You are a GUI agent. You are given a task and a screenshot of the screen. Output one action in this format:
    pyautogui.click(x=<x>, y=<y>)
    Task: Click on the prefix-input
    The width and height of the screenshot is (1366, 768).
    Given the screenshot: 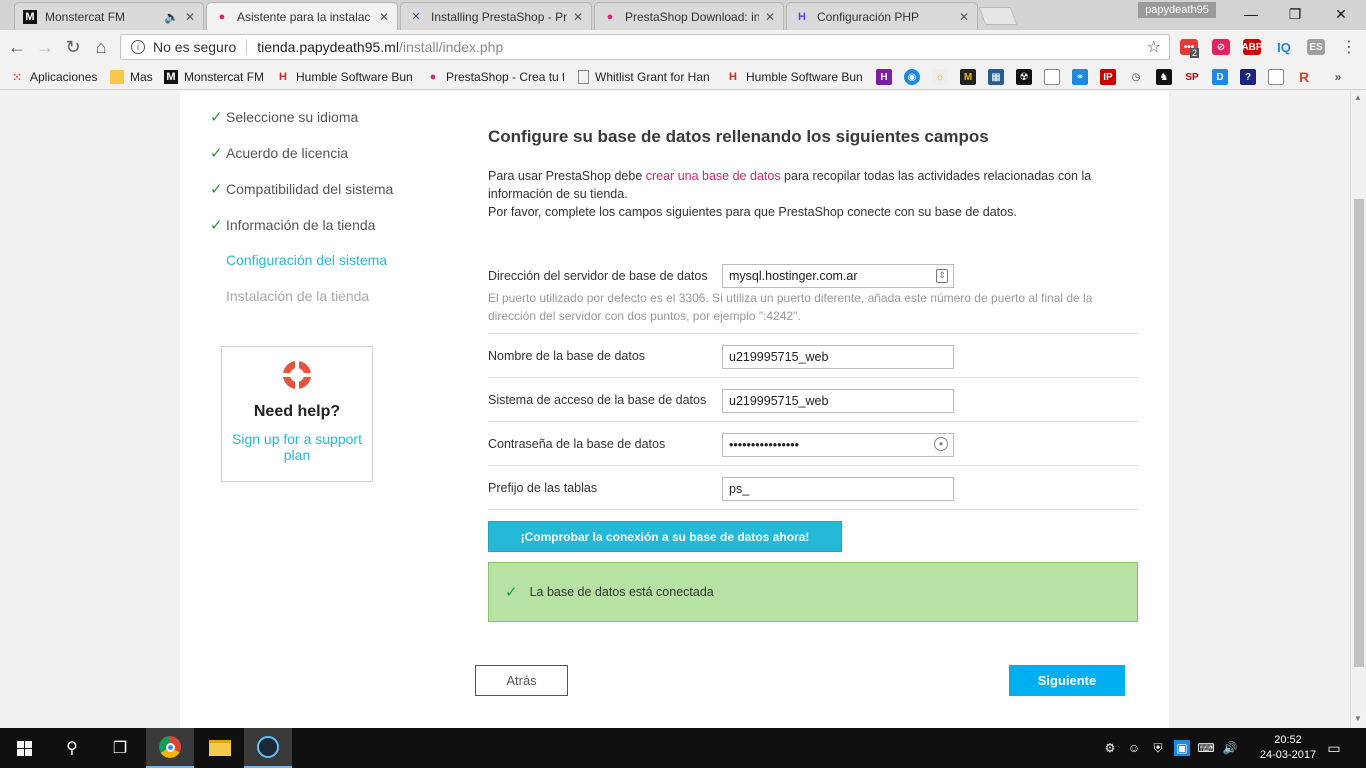 What is the action you would take?
    pyautogui.click(x=838, y=489)
    